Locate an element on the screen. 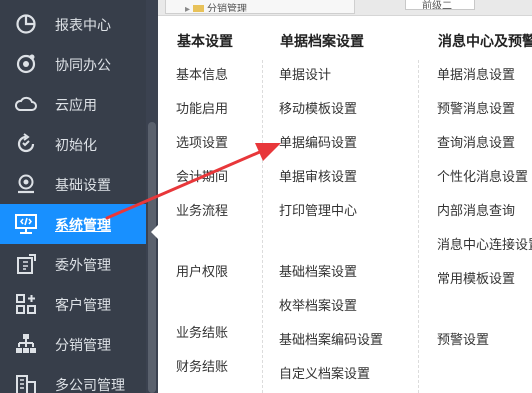  menu-item-document-design: 单据设计 is located at coordinates (305, 73).